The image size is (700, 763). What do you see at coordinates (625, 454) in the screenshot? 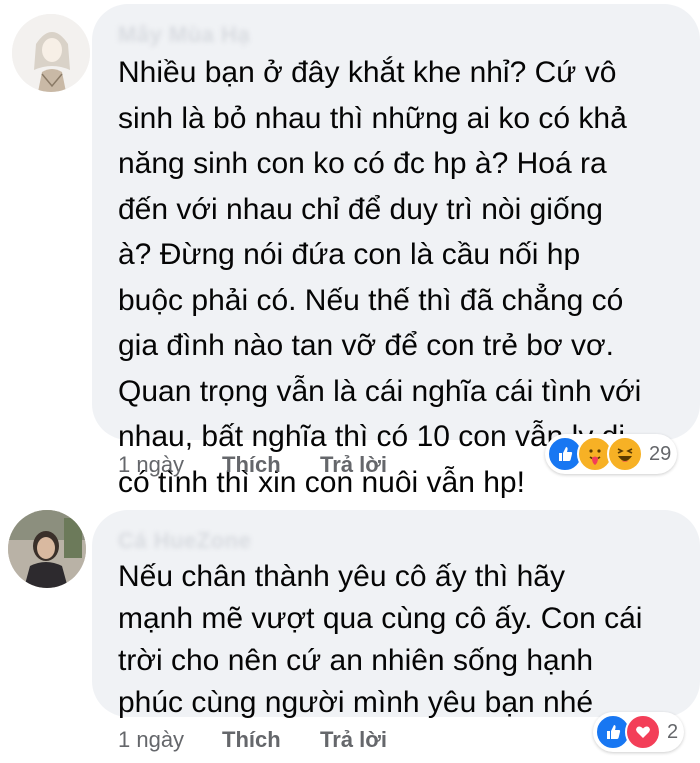
I see `haha-icon` at bounding box center [625, 454].